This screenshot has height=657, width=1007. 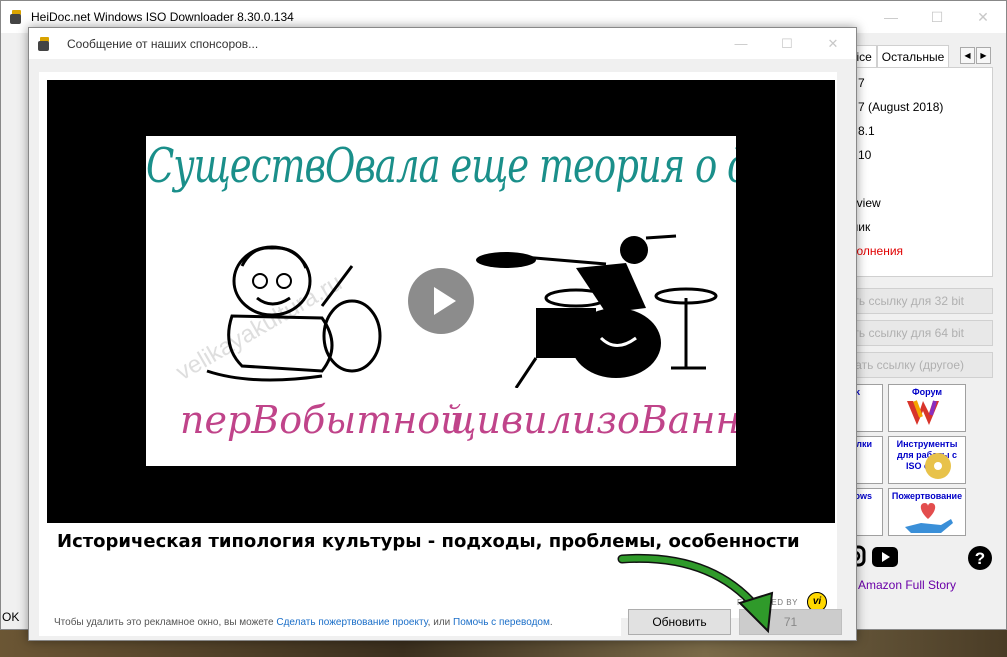 What do you see at coordinates (938, 466) in the screenshot?
I see `cd-icon` at bounding box center [938, 466].